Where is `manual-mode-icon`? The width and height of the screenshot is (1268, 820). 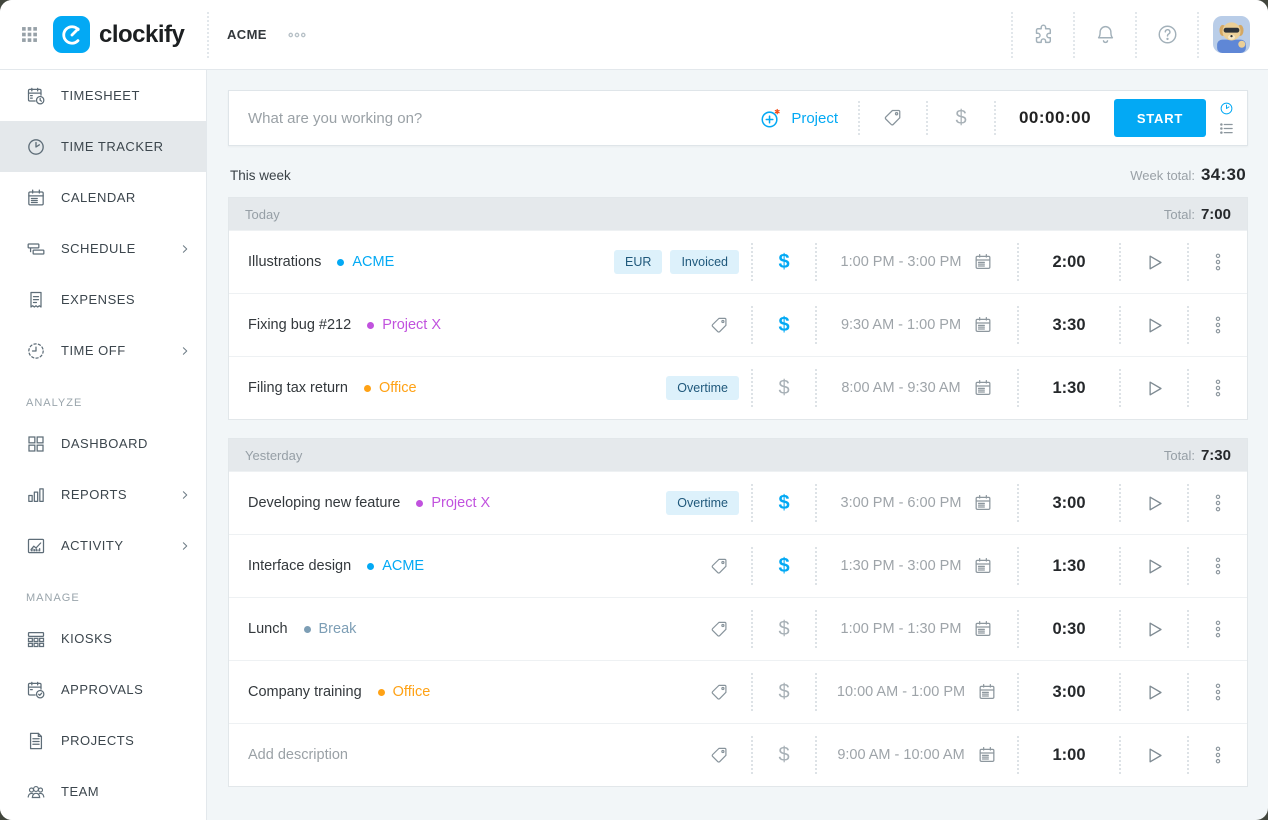
manual-mode-icon is located at coordinates (1226, 128).